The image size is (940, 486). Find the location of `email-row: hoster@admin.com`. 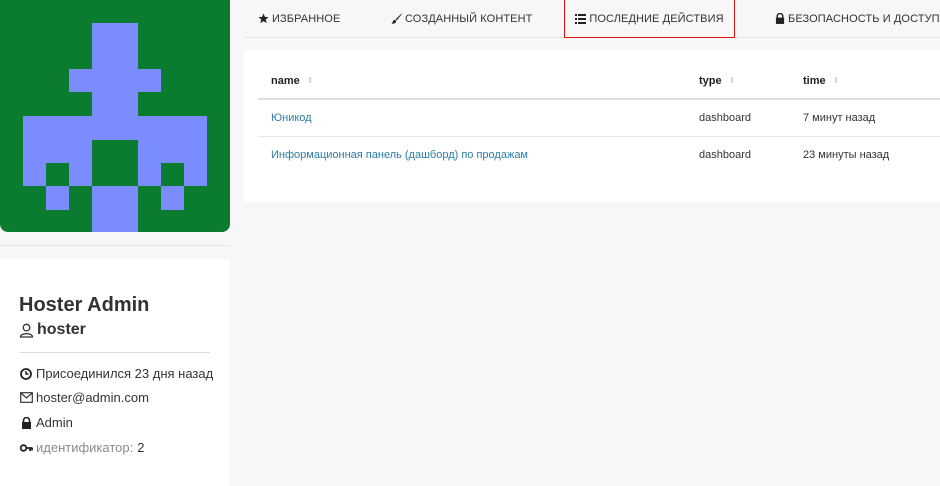

email-row: hoster@admin.com is located at coordinates (84, 397).